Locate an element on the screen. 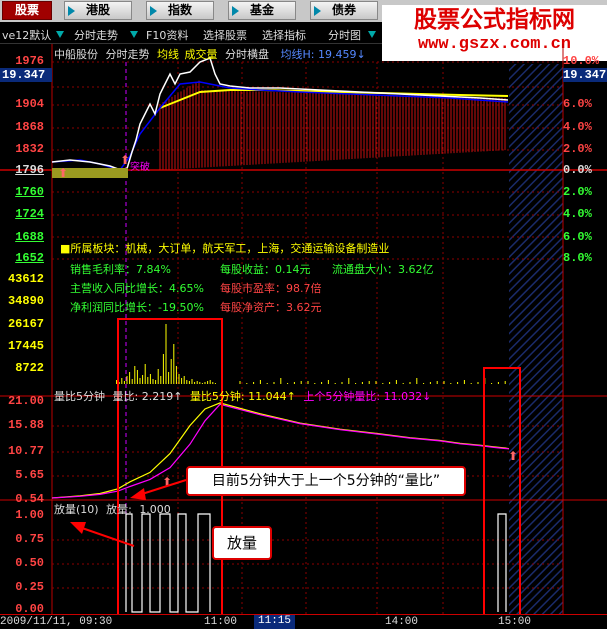 The image size is (607, 629). price-tick: 1976 is located at coordinates (29, 61).